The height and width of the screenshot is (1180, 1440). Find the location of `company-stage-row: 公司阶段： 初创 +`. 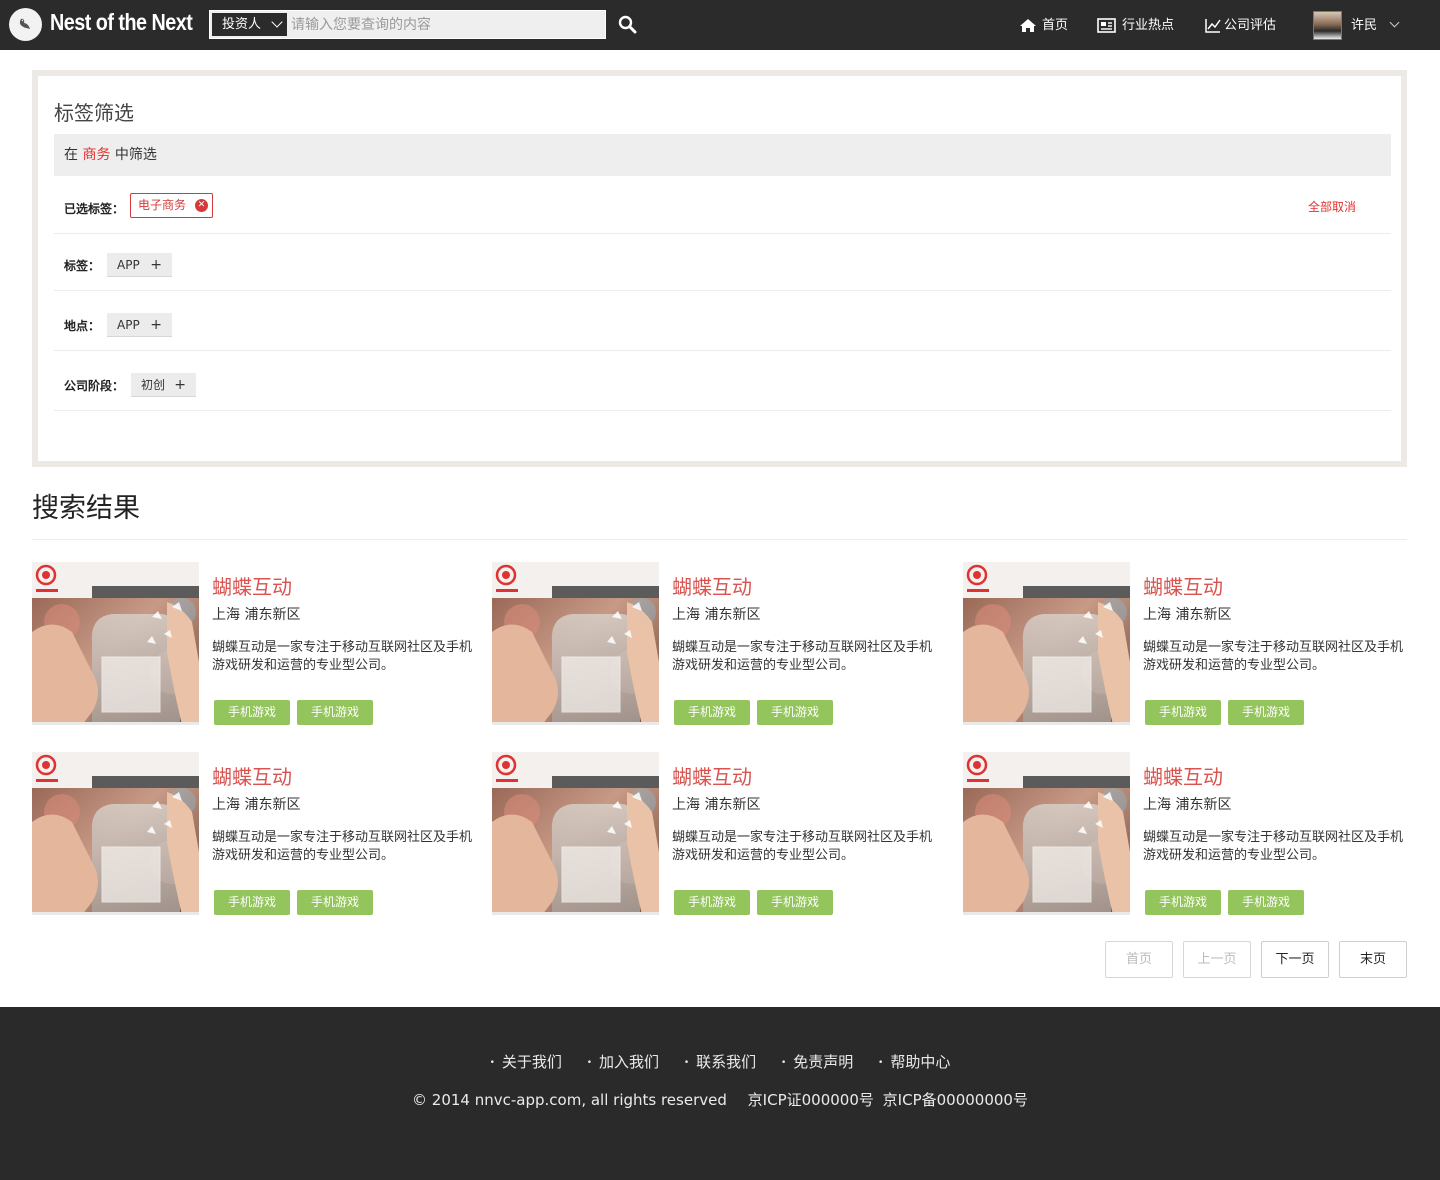

company-stage-row: 公司阶段： 初创 + is located at coordinates (722, 381).